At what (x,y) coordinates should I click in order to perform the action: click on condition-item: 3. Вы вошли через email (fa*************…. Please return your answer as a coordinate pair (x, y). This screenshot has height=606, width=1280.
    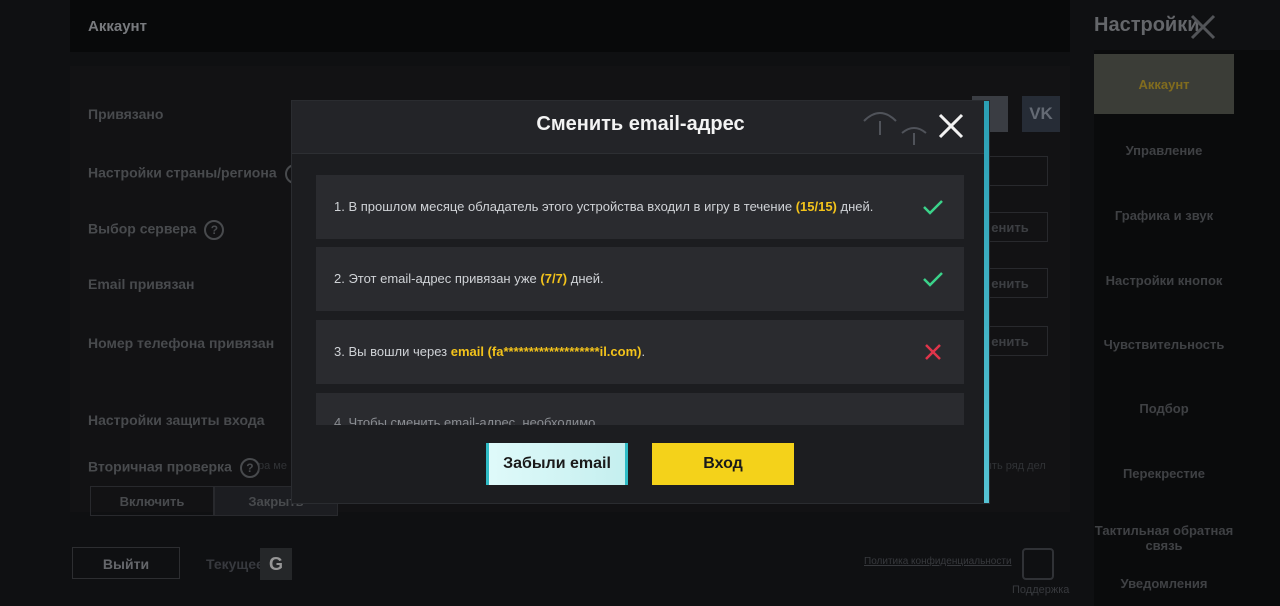
    Looking at the image, I should click on (640, 352).